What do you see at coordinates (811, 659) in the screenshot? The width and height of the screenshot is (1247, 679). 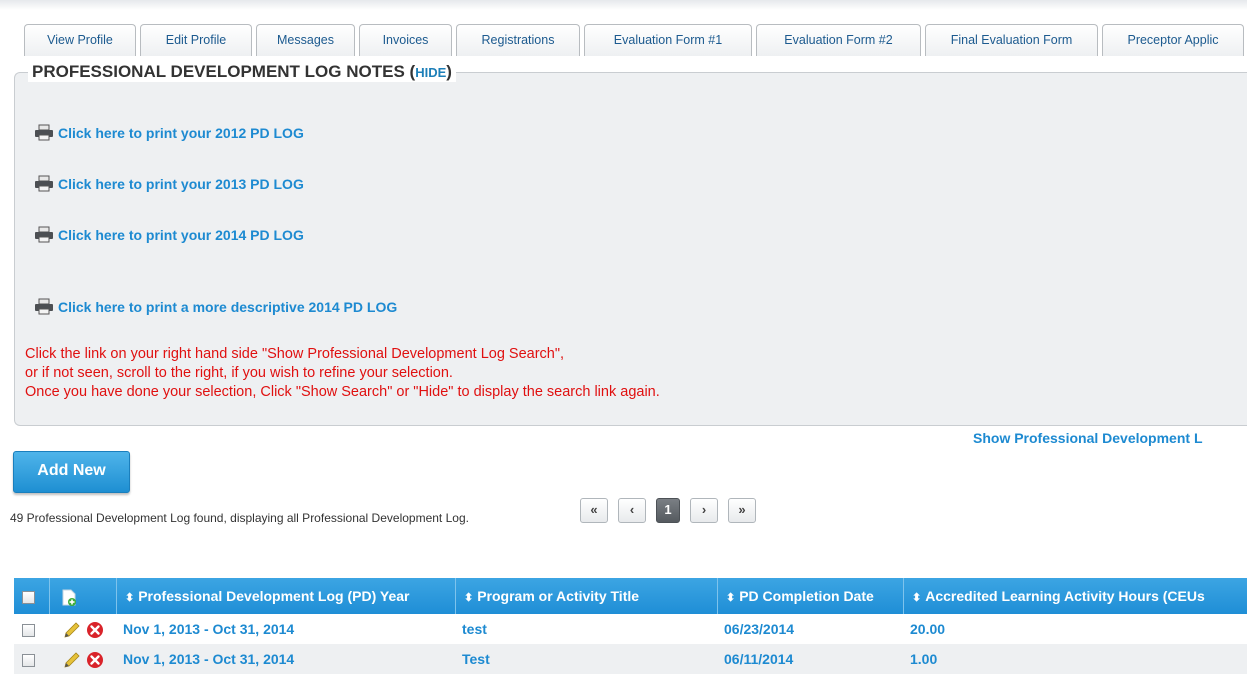 I see `completion-date-cell: 06/11/2014` at bounding box center [811, 659].